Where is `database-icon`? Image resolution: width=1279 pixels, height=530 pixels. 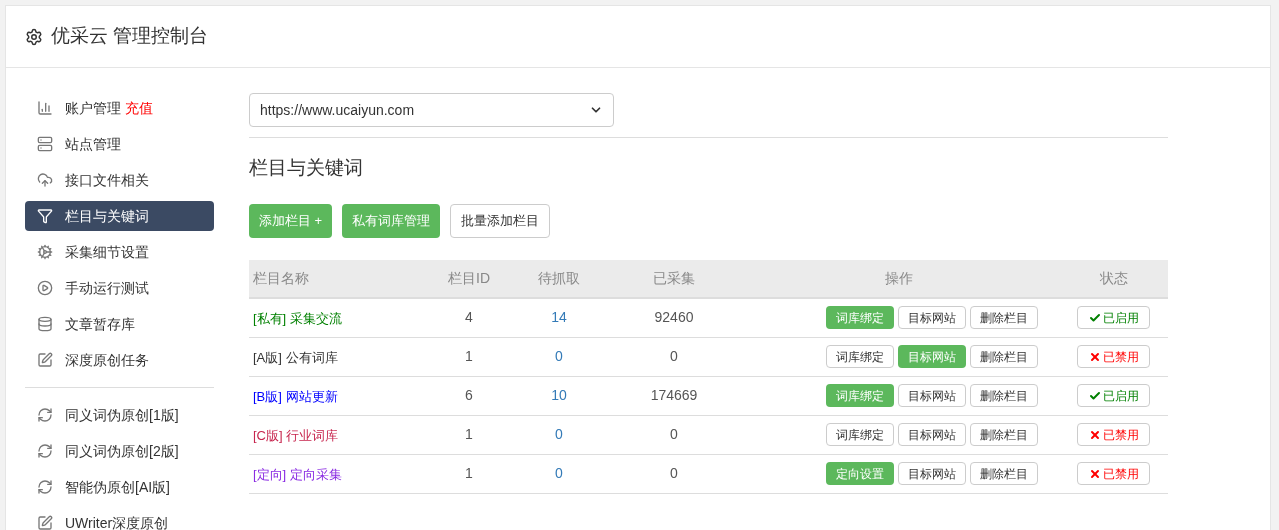
database-icon is located at coordinates (45, 324).